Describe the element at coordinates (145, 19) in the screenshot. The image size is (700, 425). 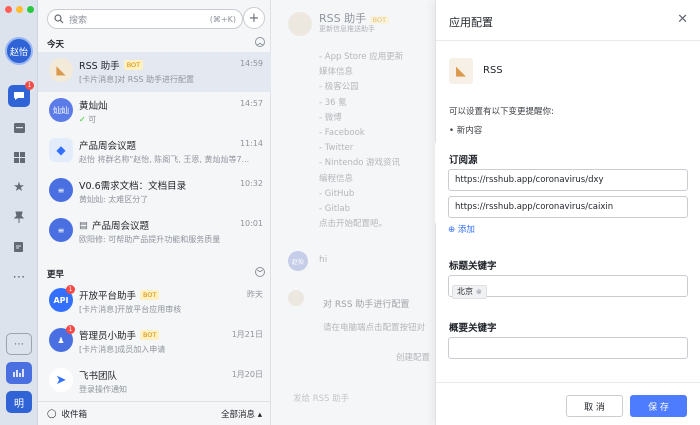
I see `search-input: 搜索 (⌘+K)` at that location.